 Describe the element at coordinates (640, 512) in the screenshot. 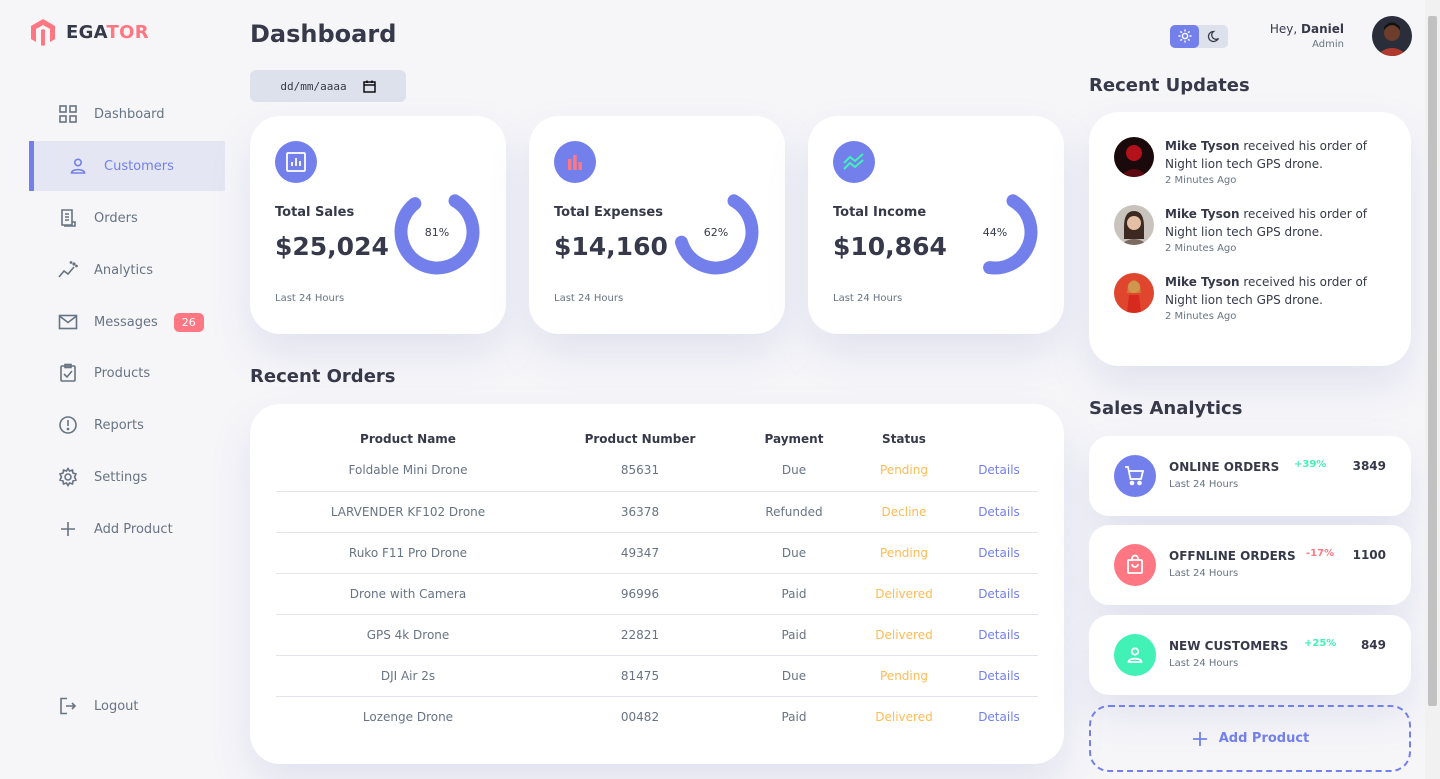

I see `product-number-cell: 36378` at that location.